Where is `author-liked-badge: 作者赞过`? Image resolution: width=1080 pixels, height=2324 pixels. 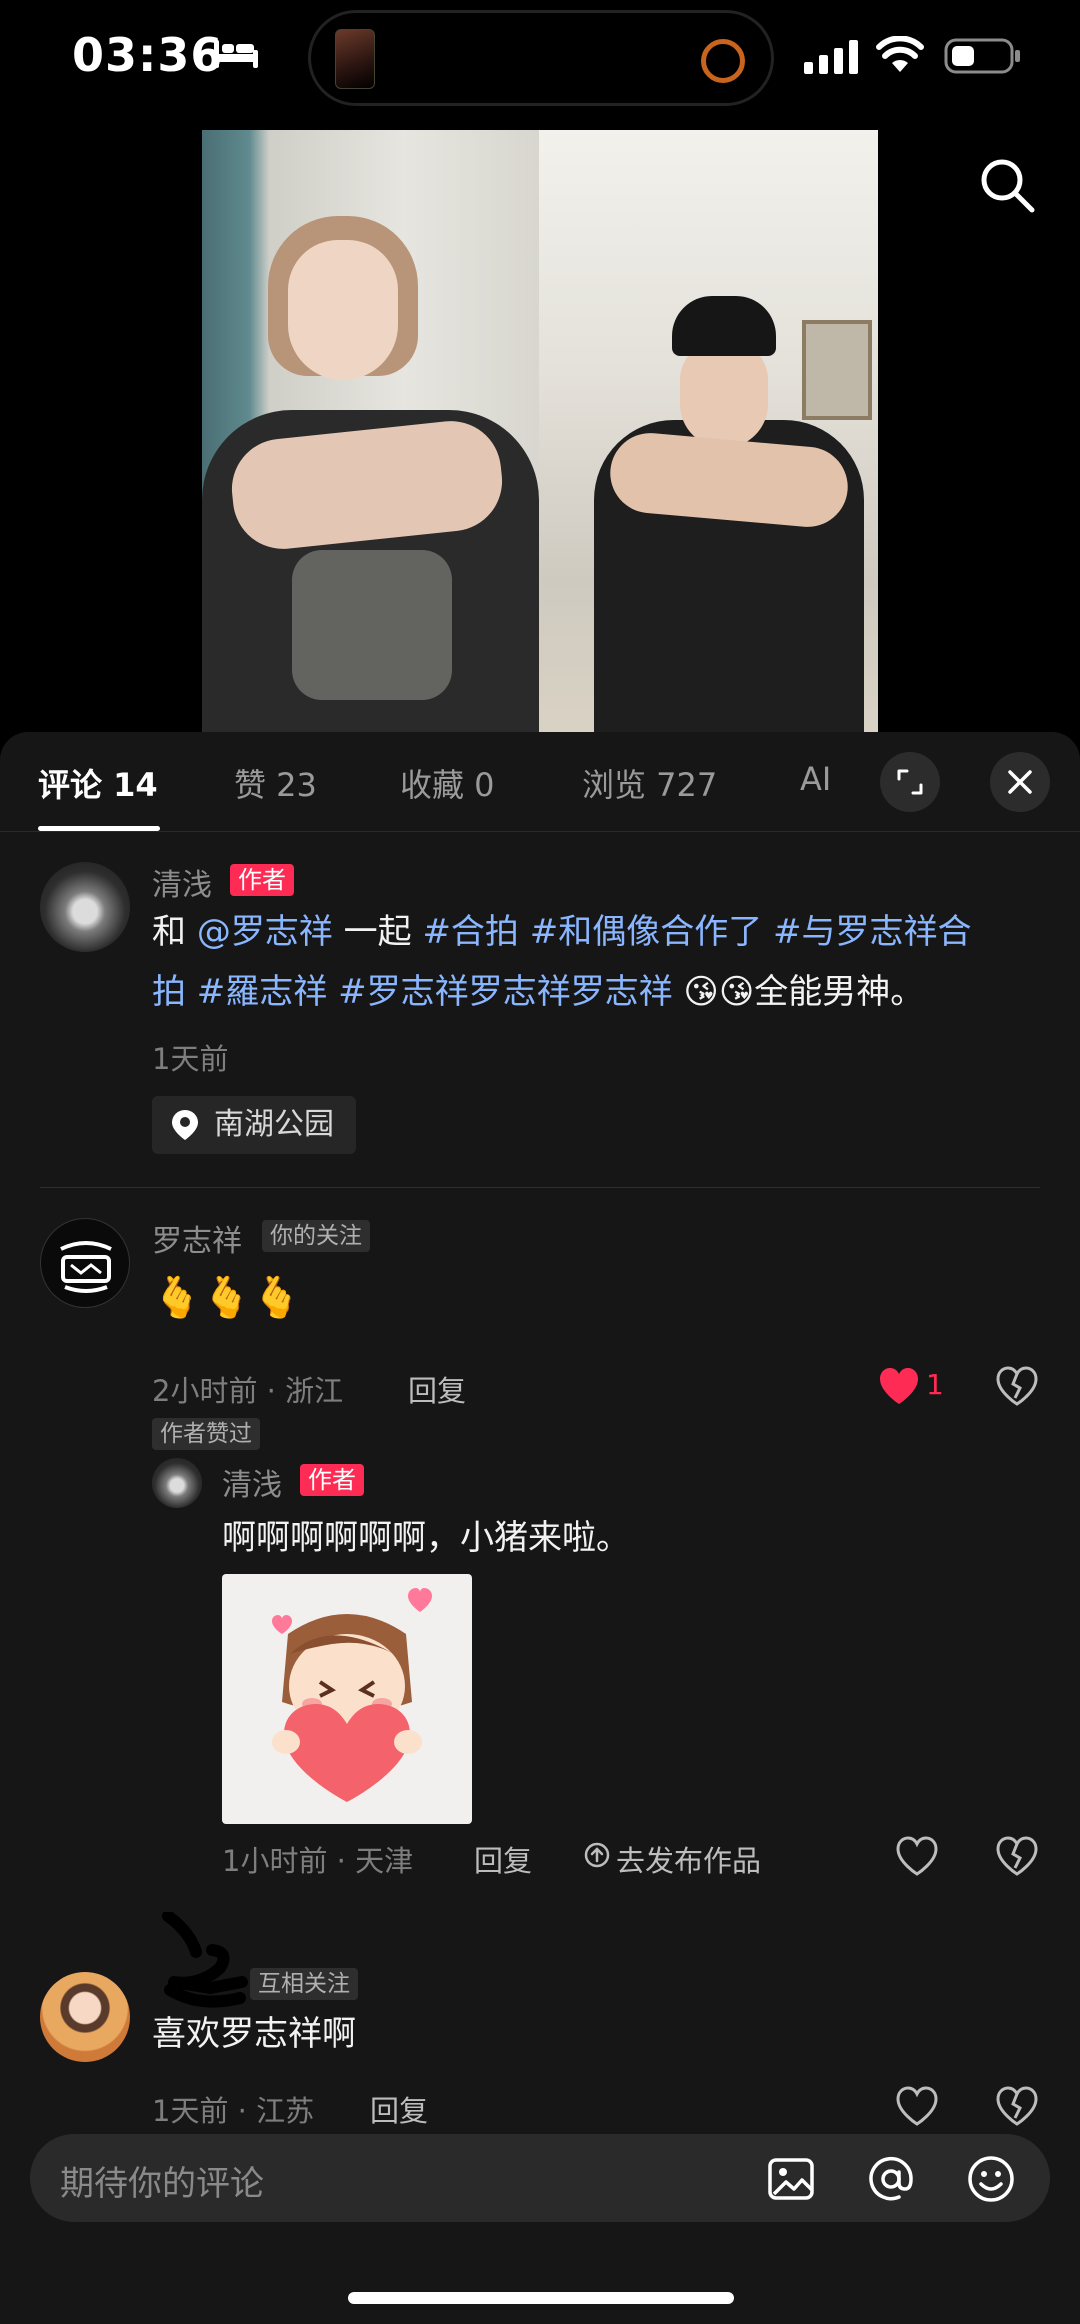 author-liked-badge: 作者赞过 is located at coordinates (206, 1434).